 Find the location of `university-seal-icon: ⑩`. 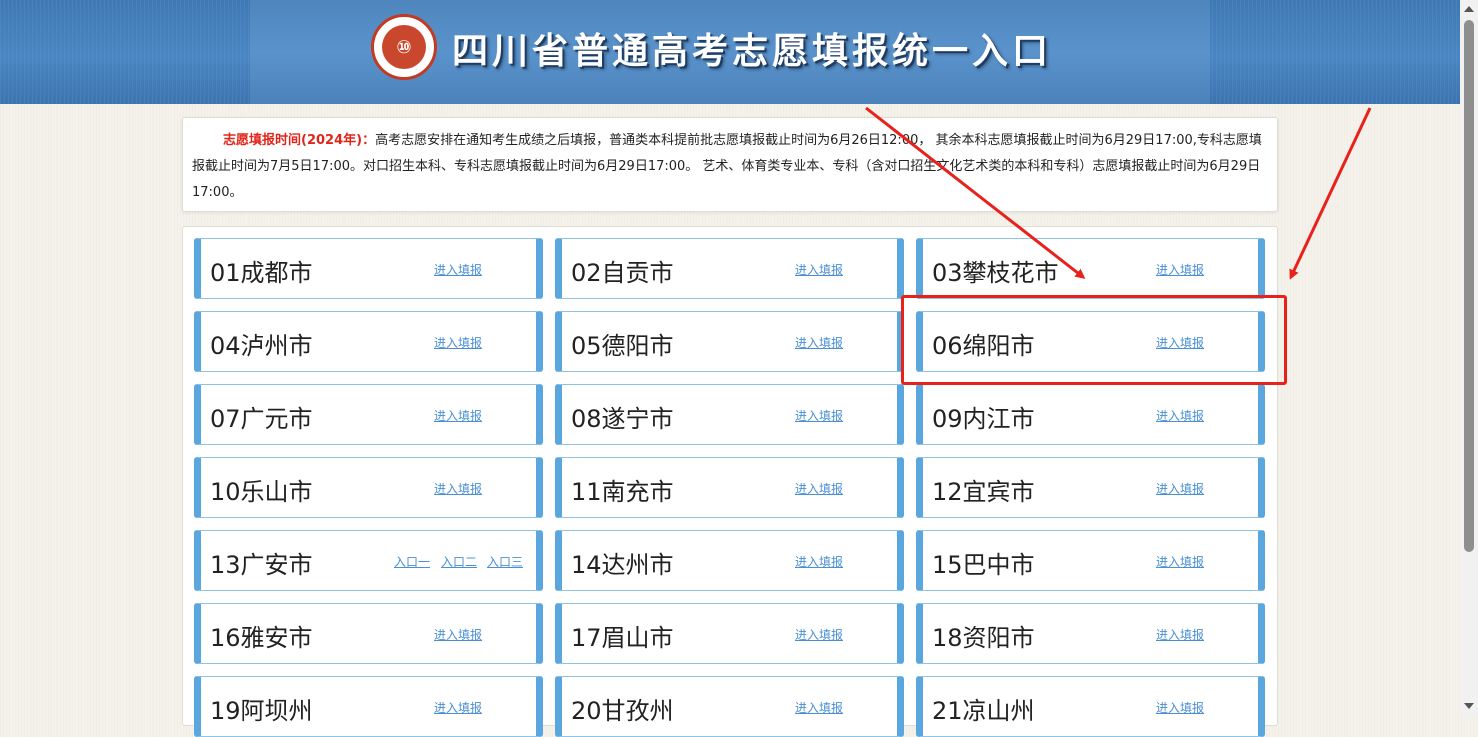

university-seal-icon: ⑩ is located at coordinates (404, 47).